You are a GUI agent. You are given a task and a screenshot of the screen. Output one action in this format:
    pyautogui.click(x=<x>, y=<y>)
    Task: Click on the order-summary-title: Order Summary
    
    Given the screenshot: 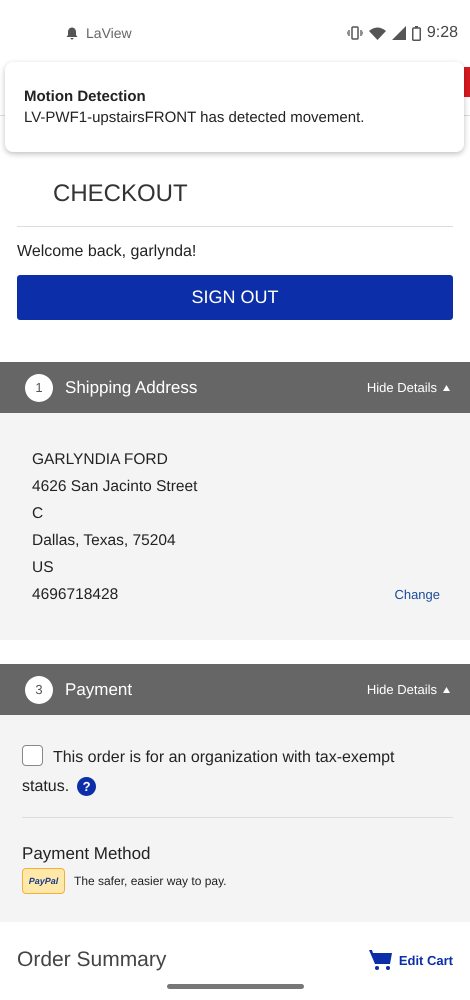 What is the action you would take?
    pyautogui.click(x=92, y=960)
    